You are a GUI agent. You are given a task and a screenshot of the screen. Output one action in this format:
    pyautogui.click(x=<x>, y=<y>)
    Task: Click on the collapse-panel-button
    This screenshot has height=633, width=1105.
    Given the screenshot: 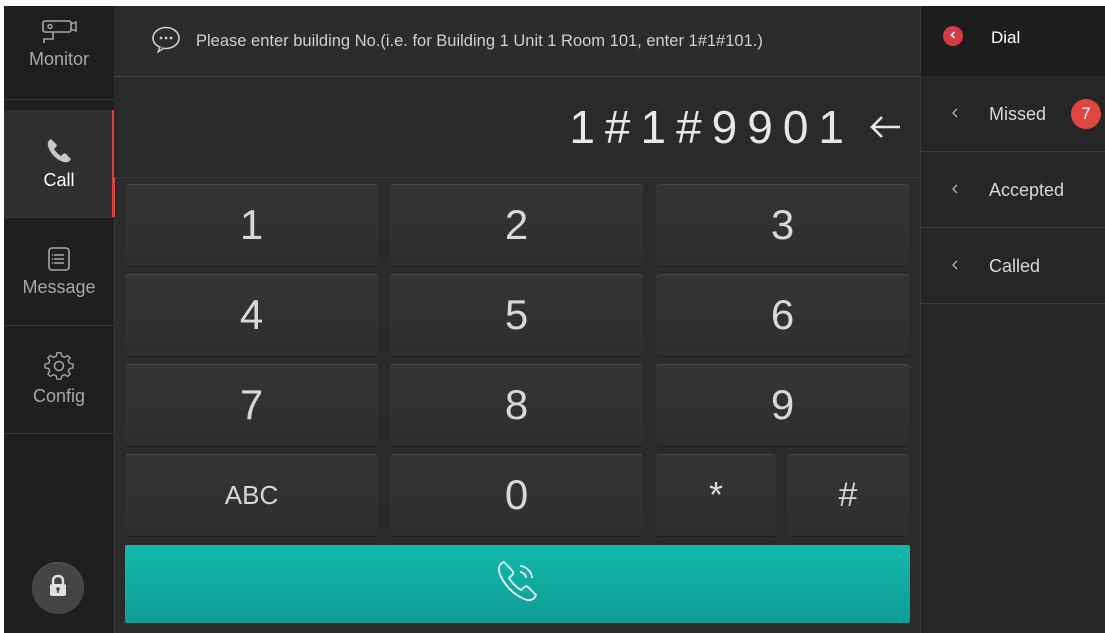 What is the action you would take?
    pyautogui.click(x=953, y=36)
    